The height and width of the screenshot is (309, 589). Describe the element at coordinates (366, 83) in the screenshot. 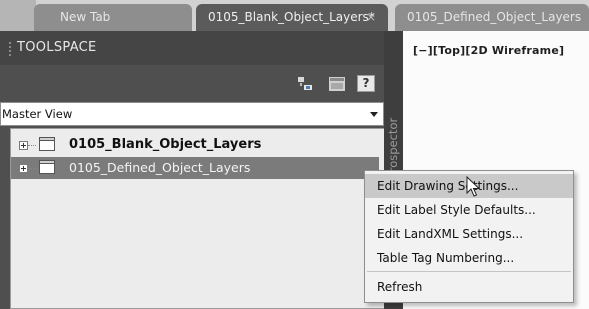

I see `help-button: ?` at that location.